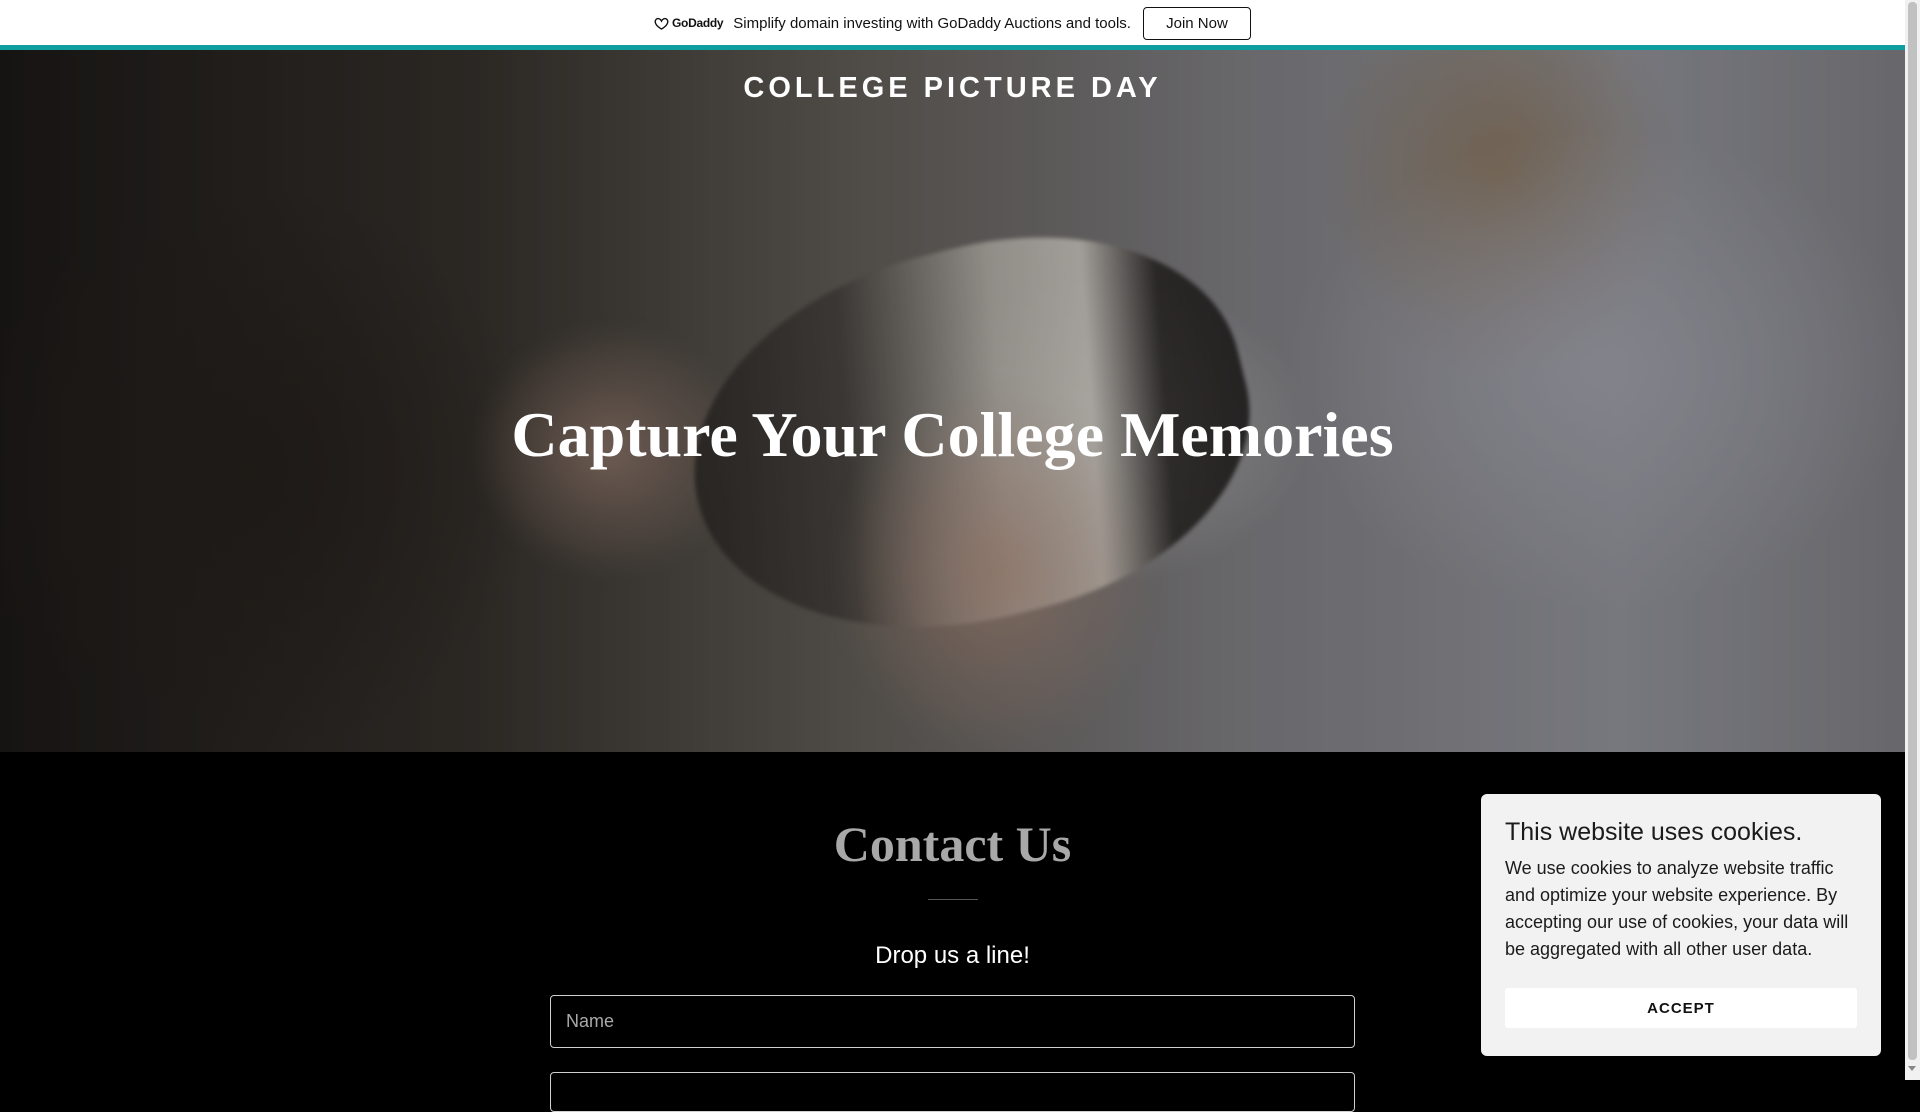 Image resolution: width=1920 pixels, height=1112 pixels. What do you see at coordinates (1912, 531) in the screenshot?
I see `scrollbar-thumb` at bounding box center [1912, 531].